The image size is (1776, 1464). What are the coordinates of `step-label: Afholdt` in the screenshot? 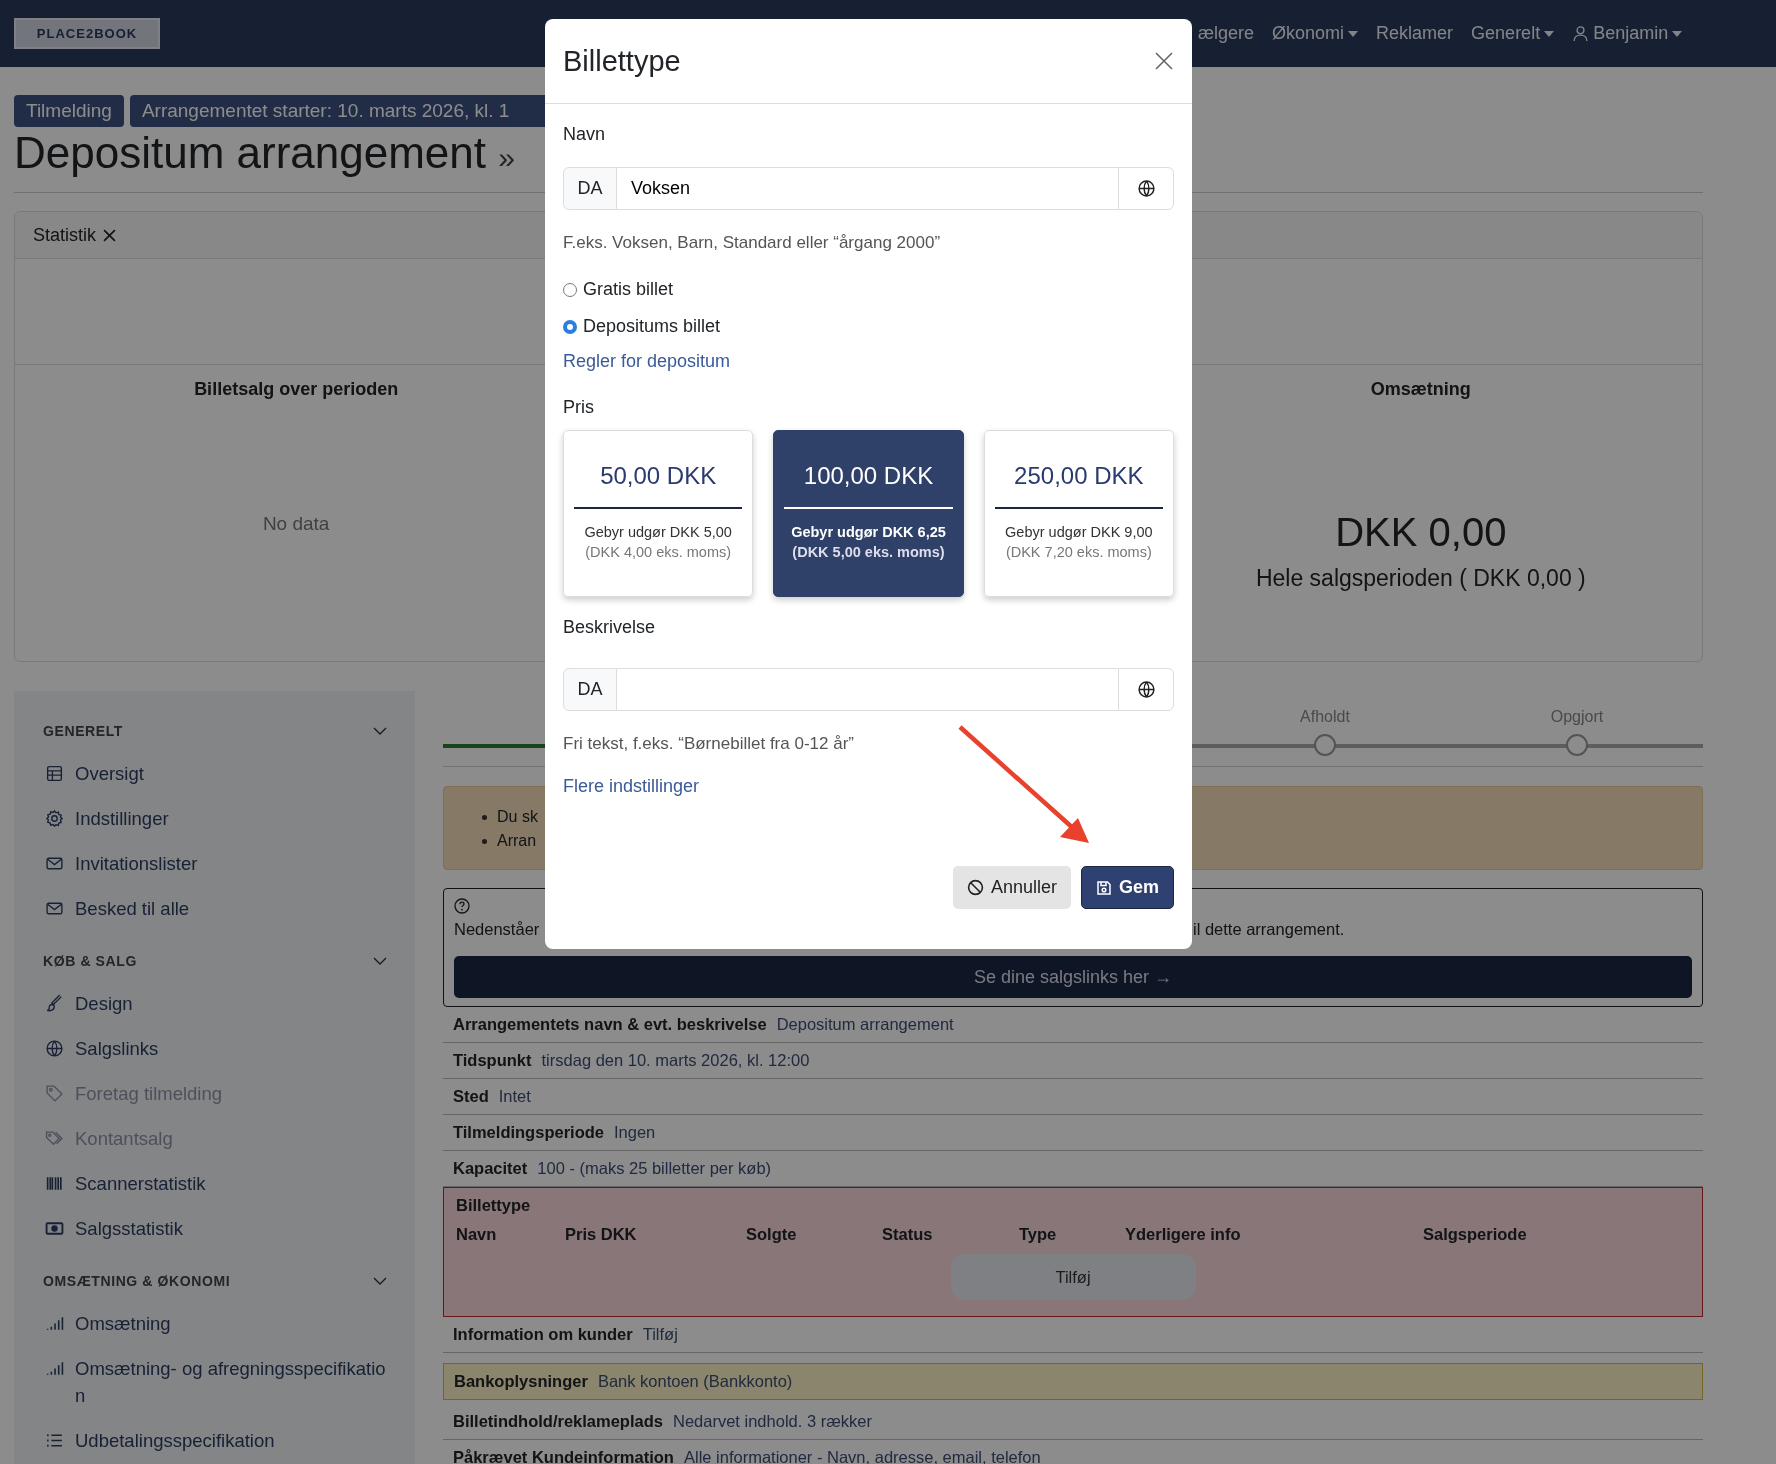 It's located at (1325, 717).